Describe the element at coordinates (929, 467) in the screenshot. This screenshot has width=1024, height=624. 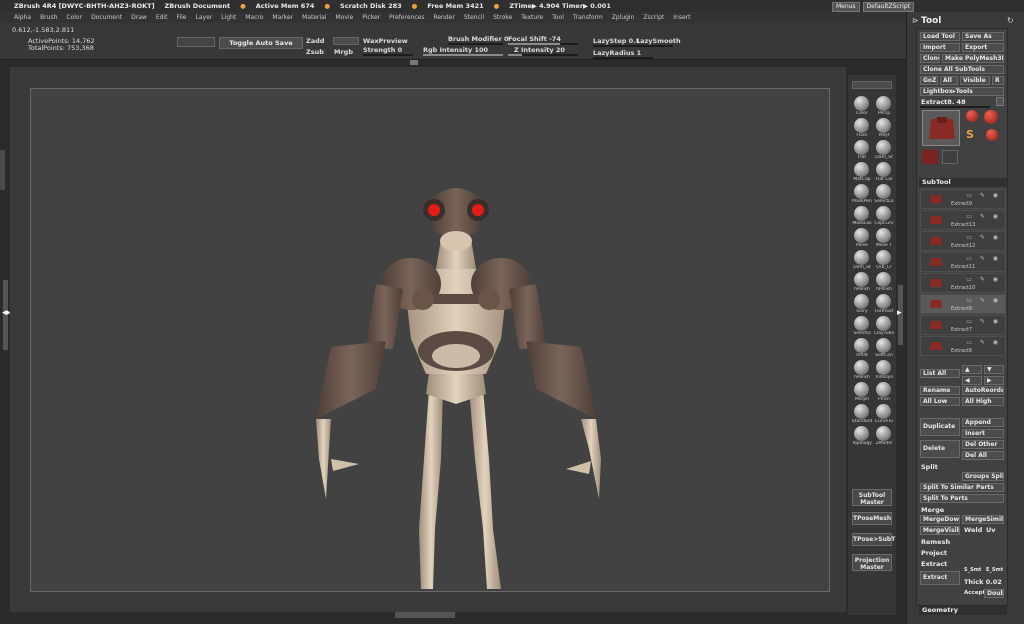
I see `split-header: Split` at that location.